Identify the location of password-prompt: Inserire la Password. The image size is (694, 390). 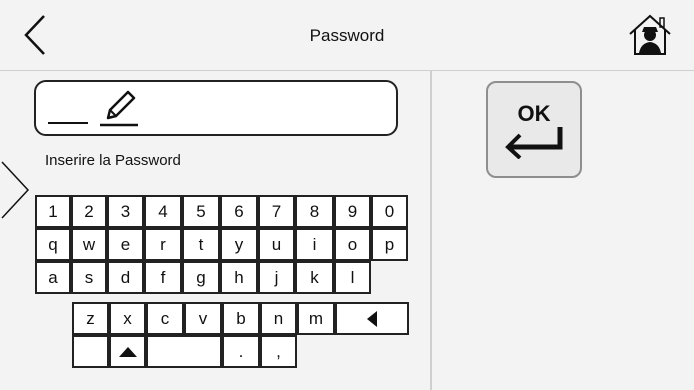
(113, 160).